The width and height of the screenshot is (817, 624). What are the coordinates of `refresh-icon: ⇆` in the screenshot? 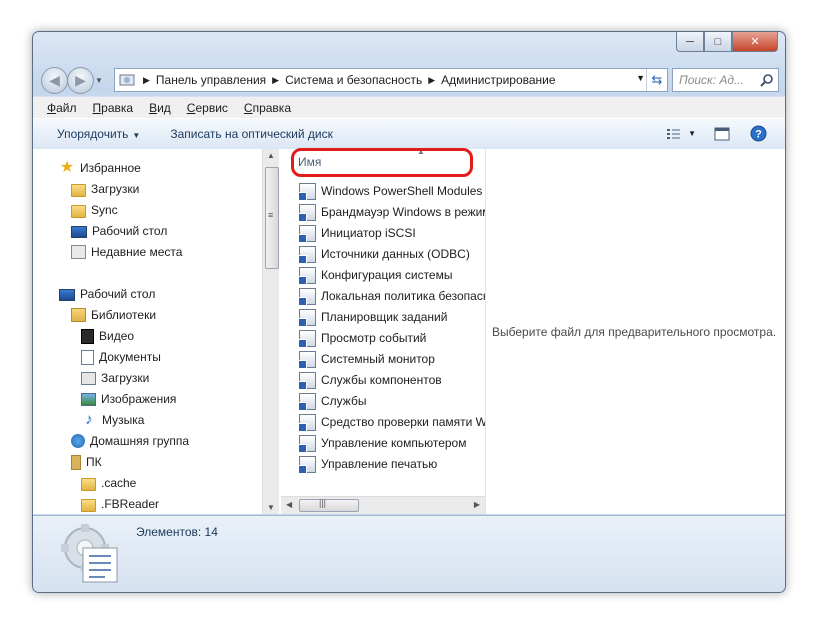 It's located at (656, 80).